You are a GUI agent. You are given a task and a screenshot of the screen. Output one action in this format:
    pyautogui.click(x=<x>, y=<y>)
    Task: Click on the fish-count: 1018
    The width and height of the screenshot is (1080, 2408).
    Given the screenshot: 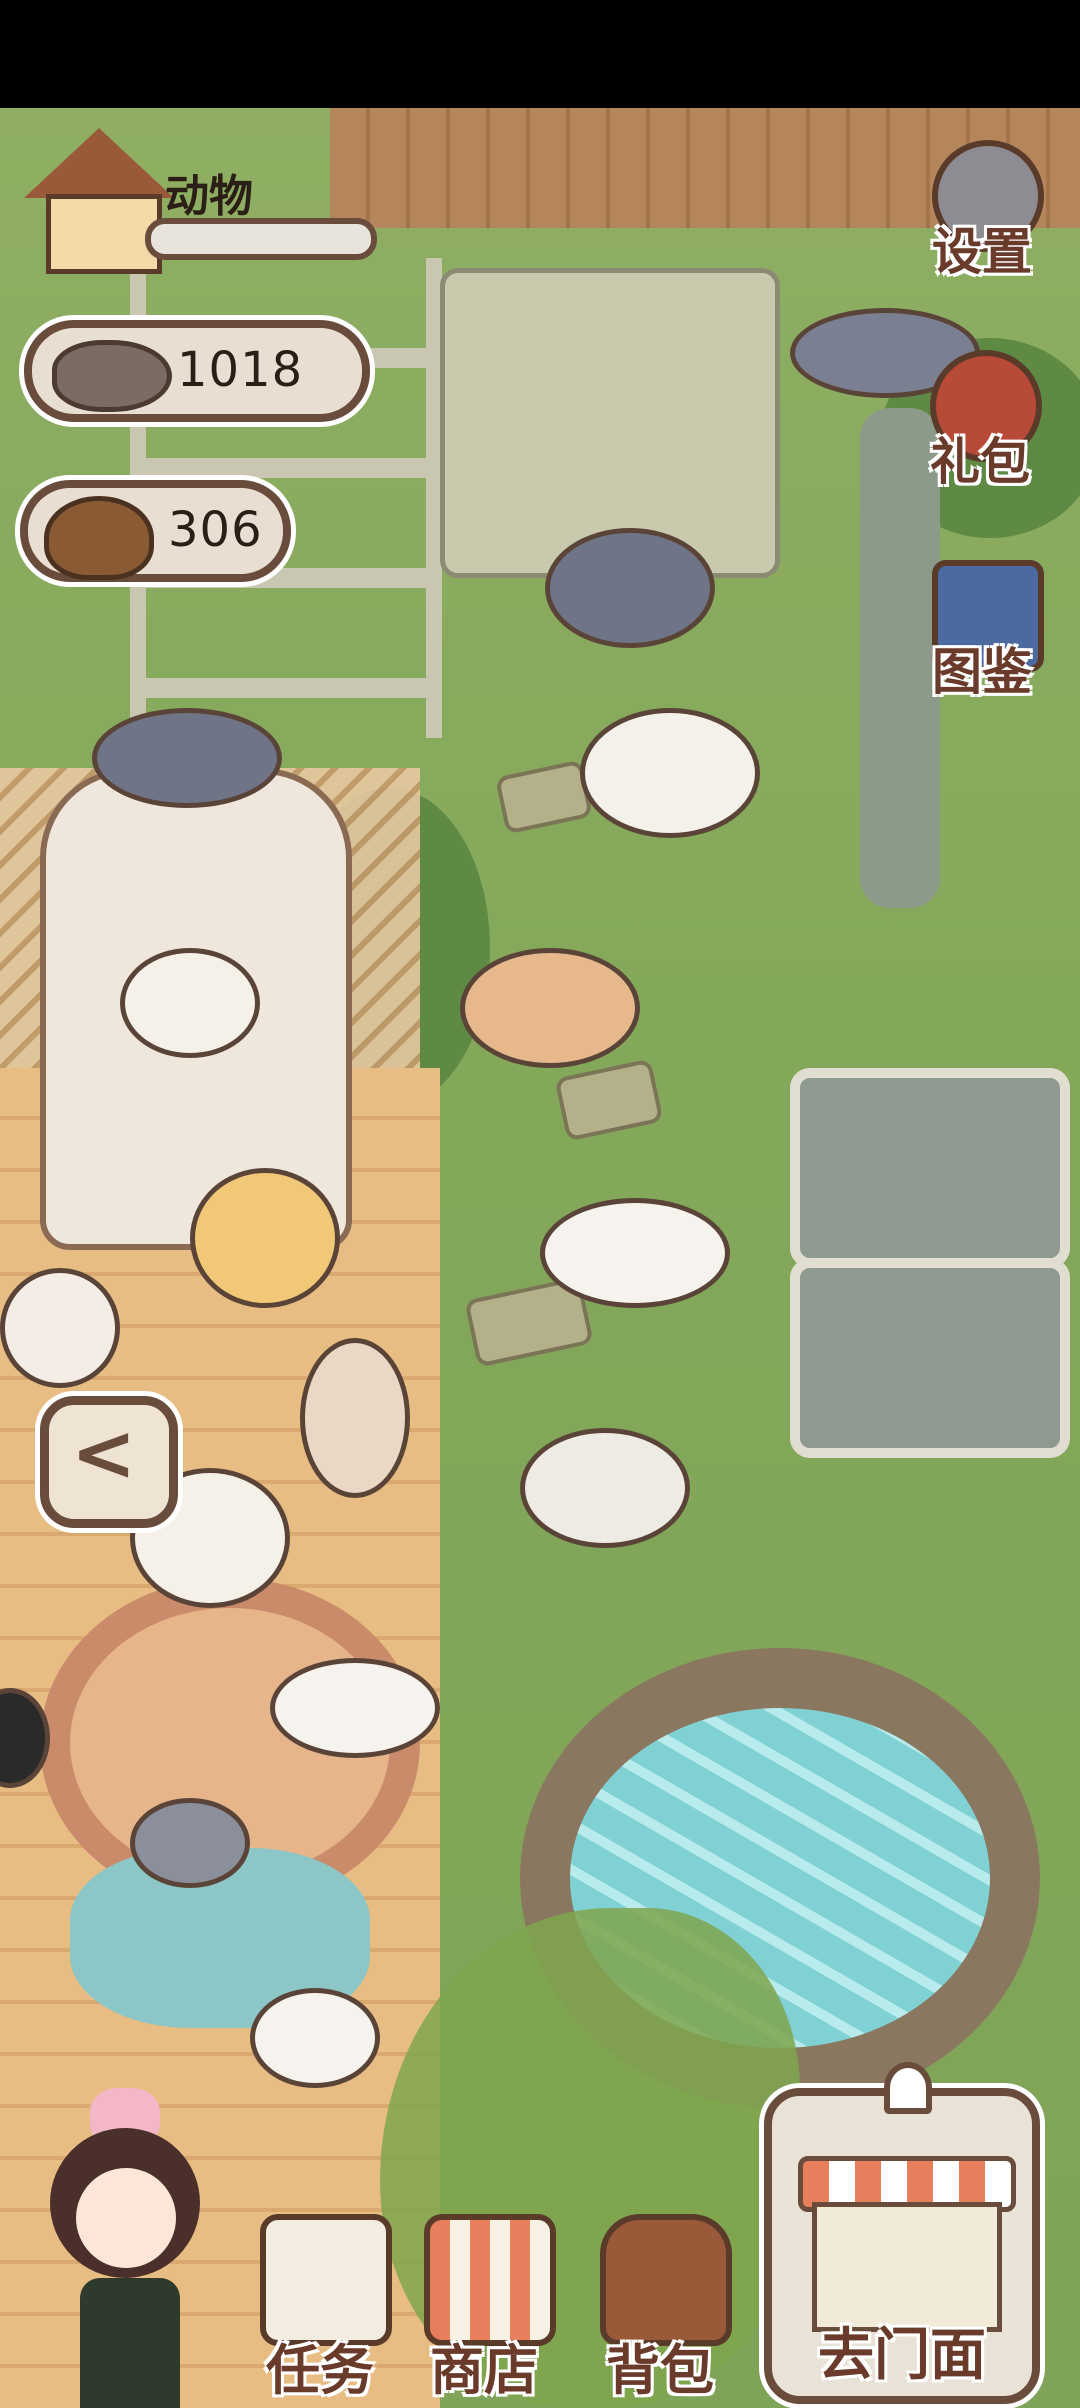 What is the action you would take?
    pyautogui.click(x=240, y=370)
    